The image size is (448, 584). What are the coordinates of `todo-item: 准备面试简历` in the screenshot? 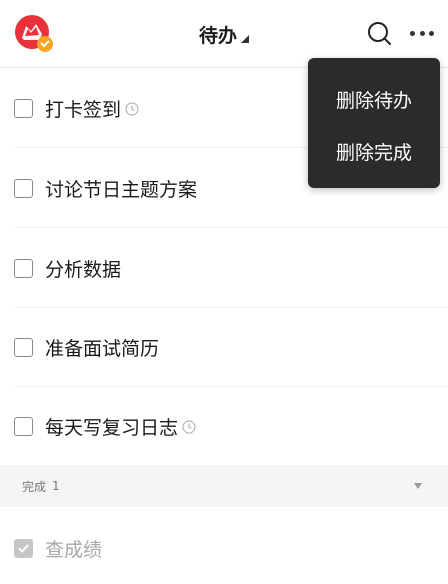 It's located at (224, 347).